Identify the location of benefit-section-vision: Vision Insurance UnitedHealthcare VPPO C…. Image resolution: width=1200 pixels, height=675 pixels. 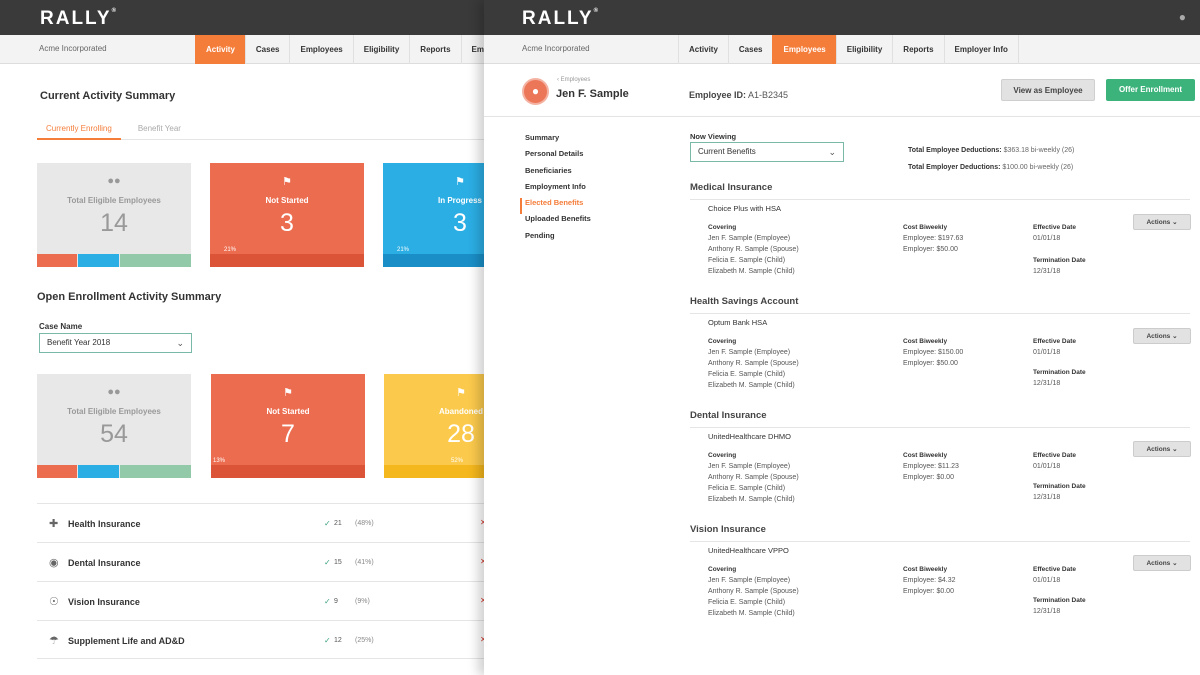
(940, 579).